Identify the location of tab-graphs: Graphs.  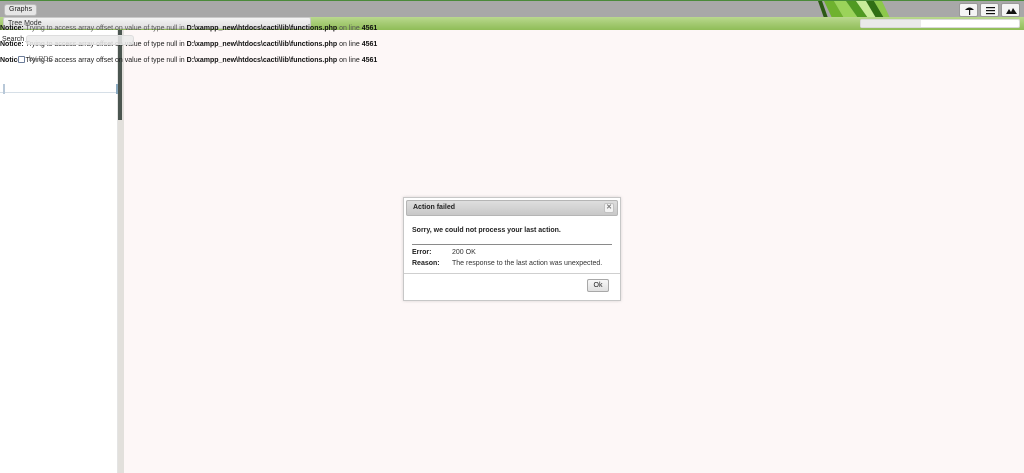
(20, 10).